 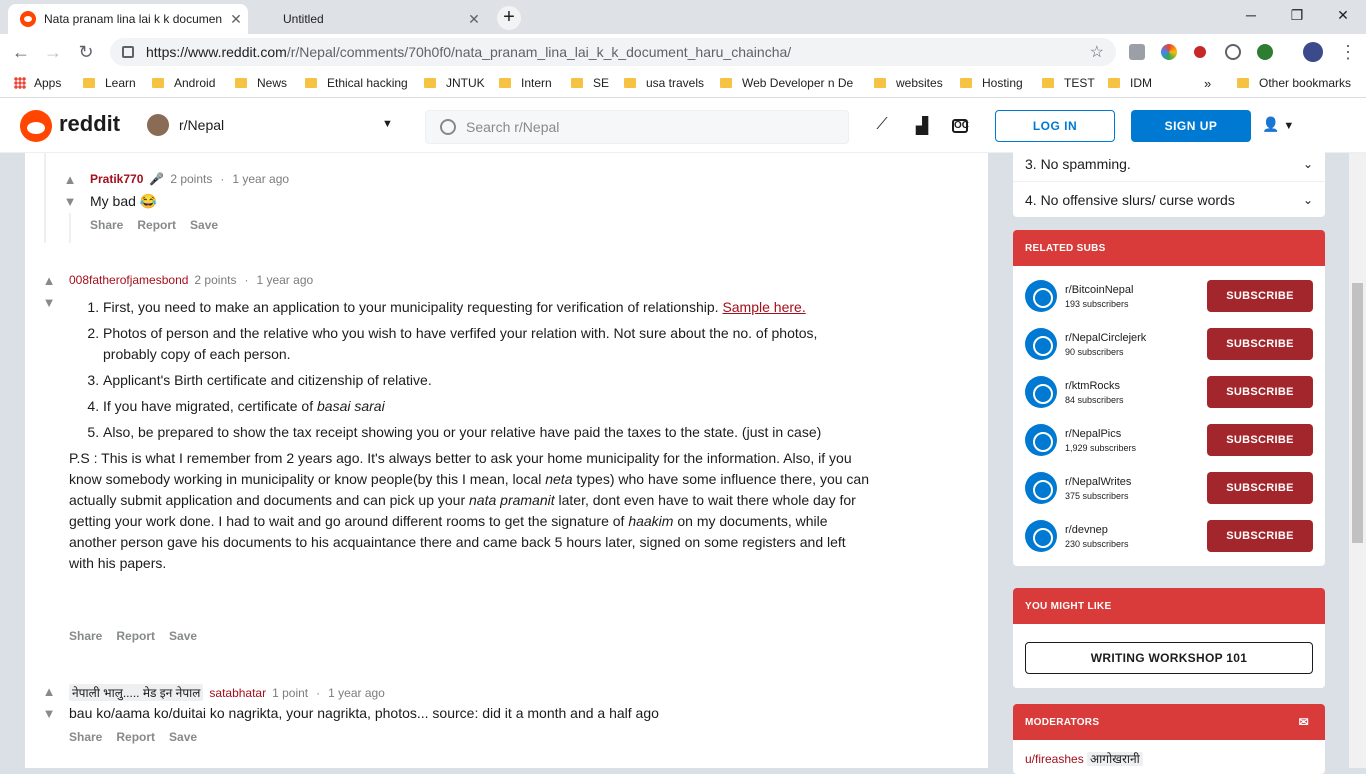 What do you see at coordinates (1055, 126) in the screenshot?
I see `login-button: LOG IN` at bounding box center [1055, 126].